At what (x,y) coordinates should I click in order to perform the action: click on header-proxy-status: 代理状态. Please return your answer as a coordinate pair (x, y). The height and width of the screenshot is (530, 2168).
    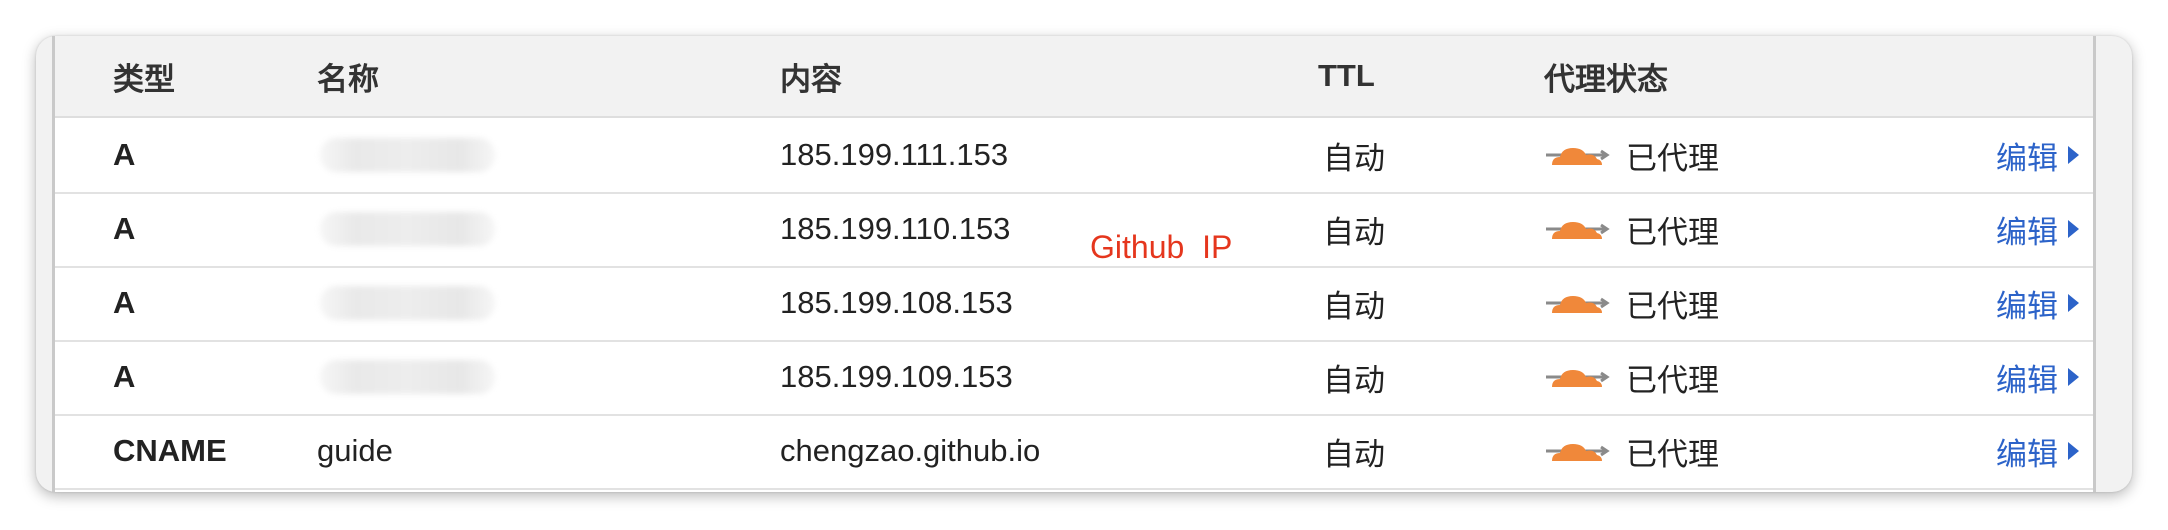
    Looking at the image, I should click on (1606, 79).